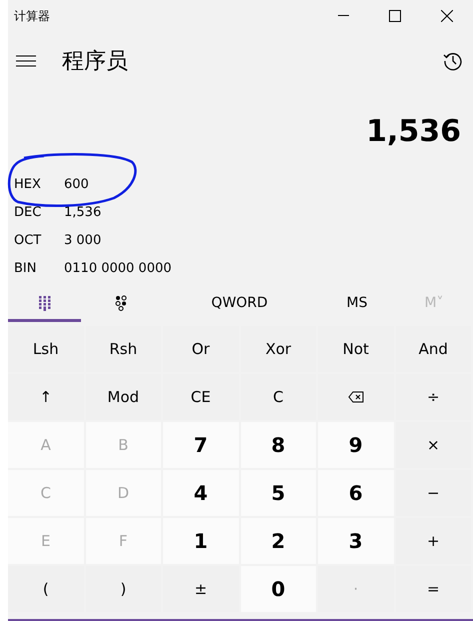 This screenshot has width=473, height=621. What do you see at coordinates (356, 541) in the screenshot?
I see `calculator-key: 3` at bounding box center [356, 541].